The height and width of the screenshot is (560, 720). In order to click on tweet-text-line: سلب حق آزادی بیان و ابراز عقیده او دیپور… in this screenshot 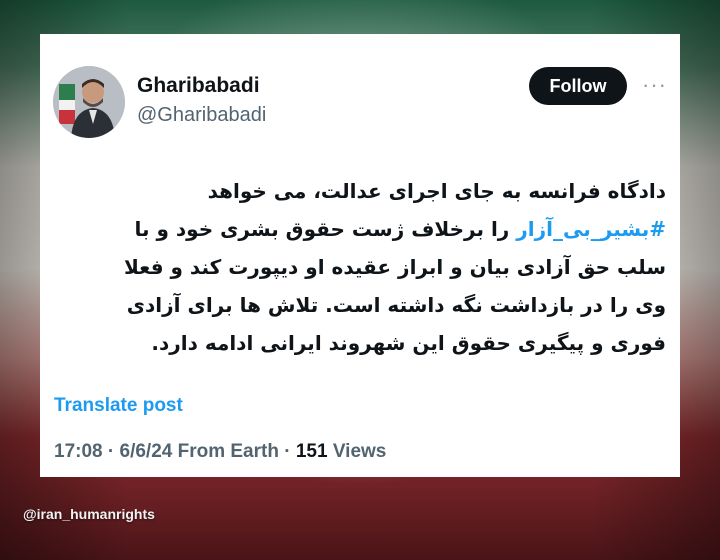, I will do `click(360, 267)`.